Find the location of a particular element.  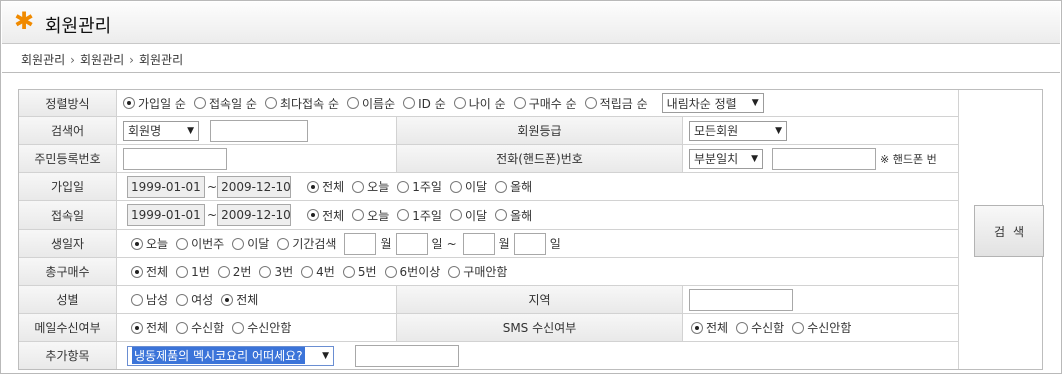

gender-radio-male: 남성 is located at coordinates (149, 299).